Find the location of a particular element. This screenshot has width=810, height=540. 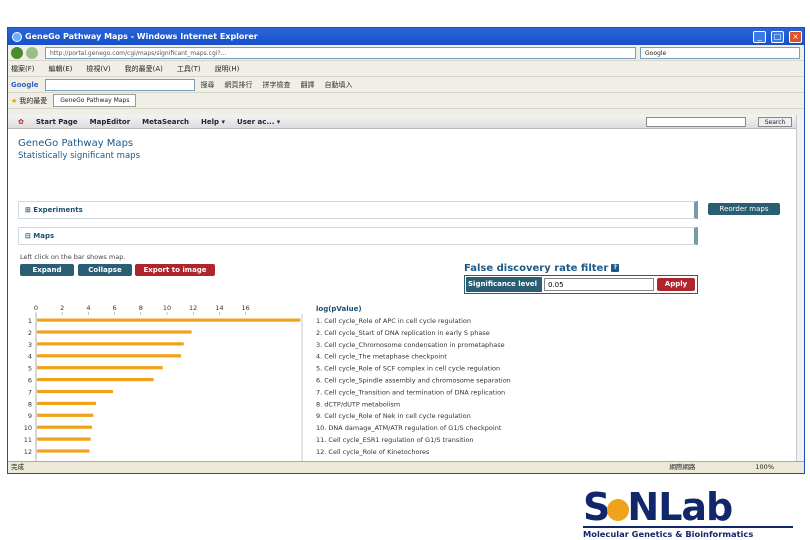

menu-view: 檢視(V) is located at coordinates (98, 69).